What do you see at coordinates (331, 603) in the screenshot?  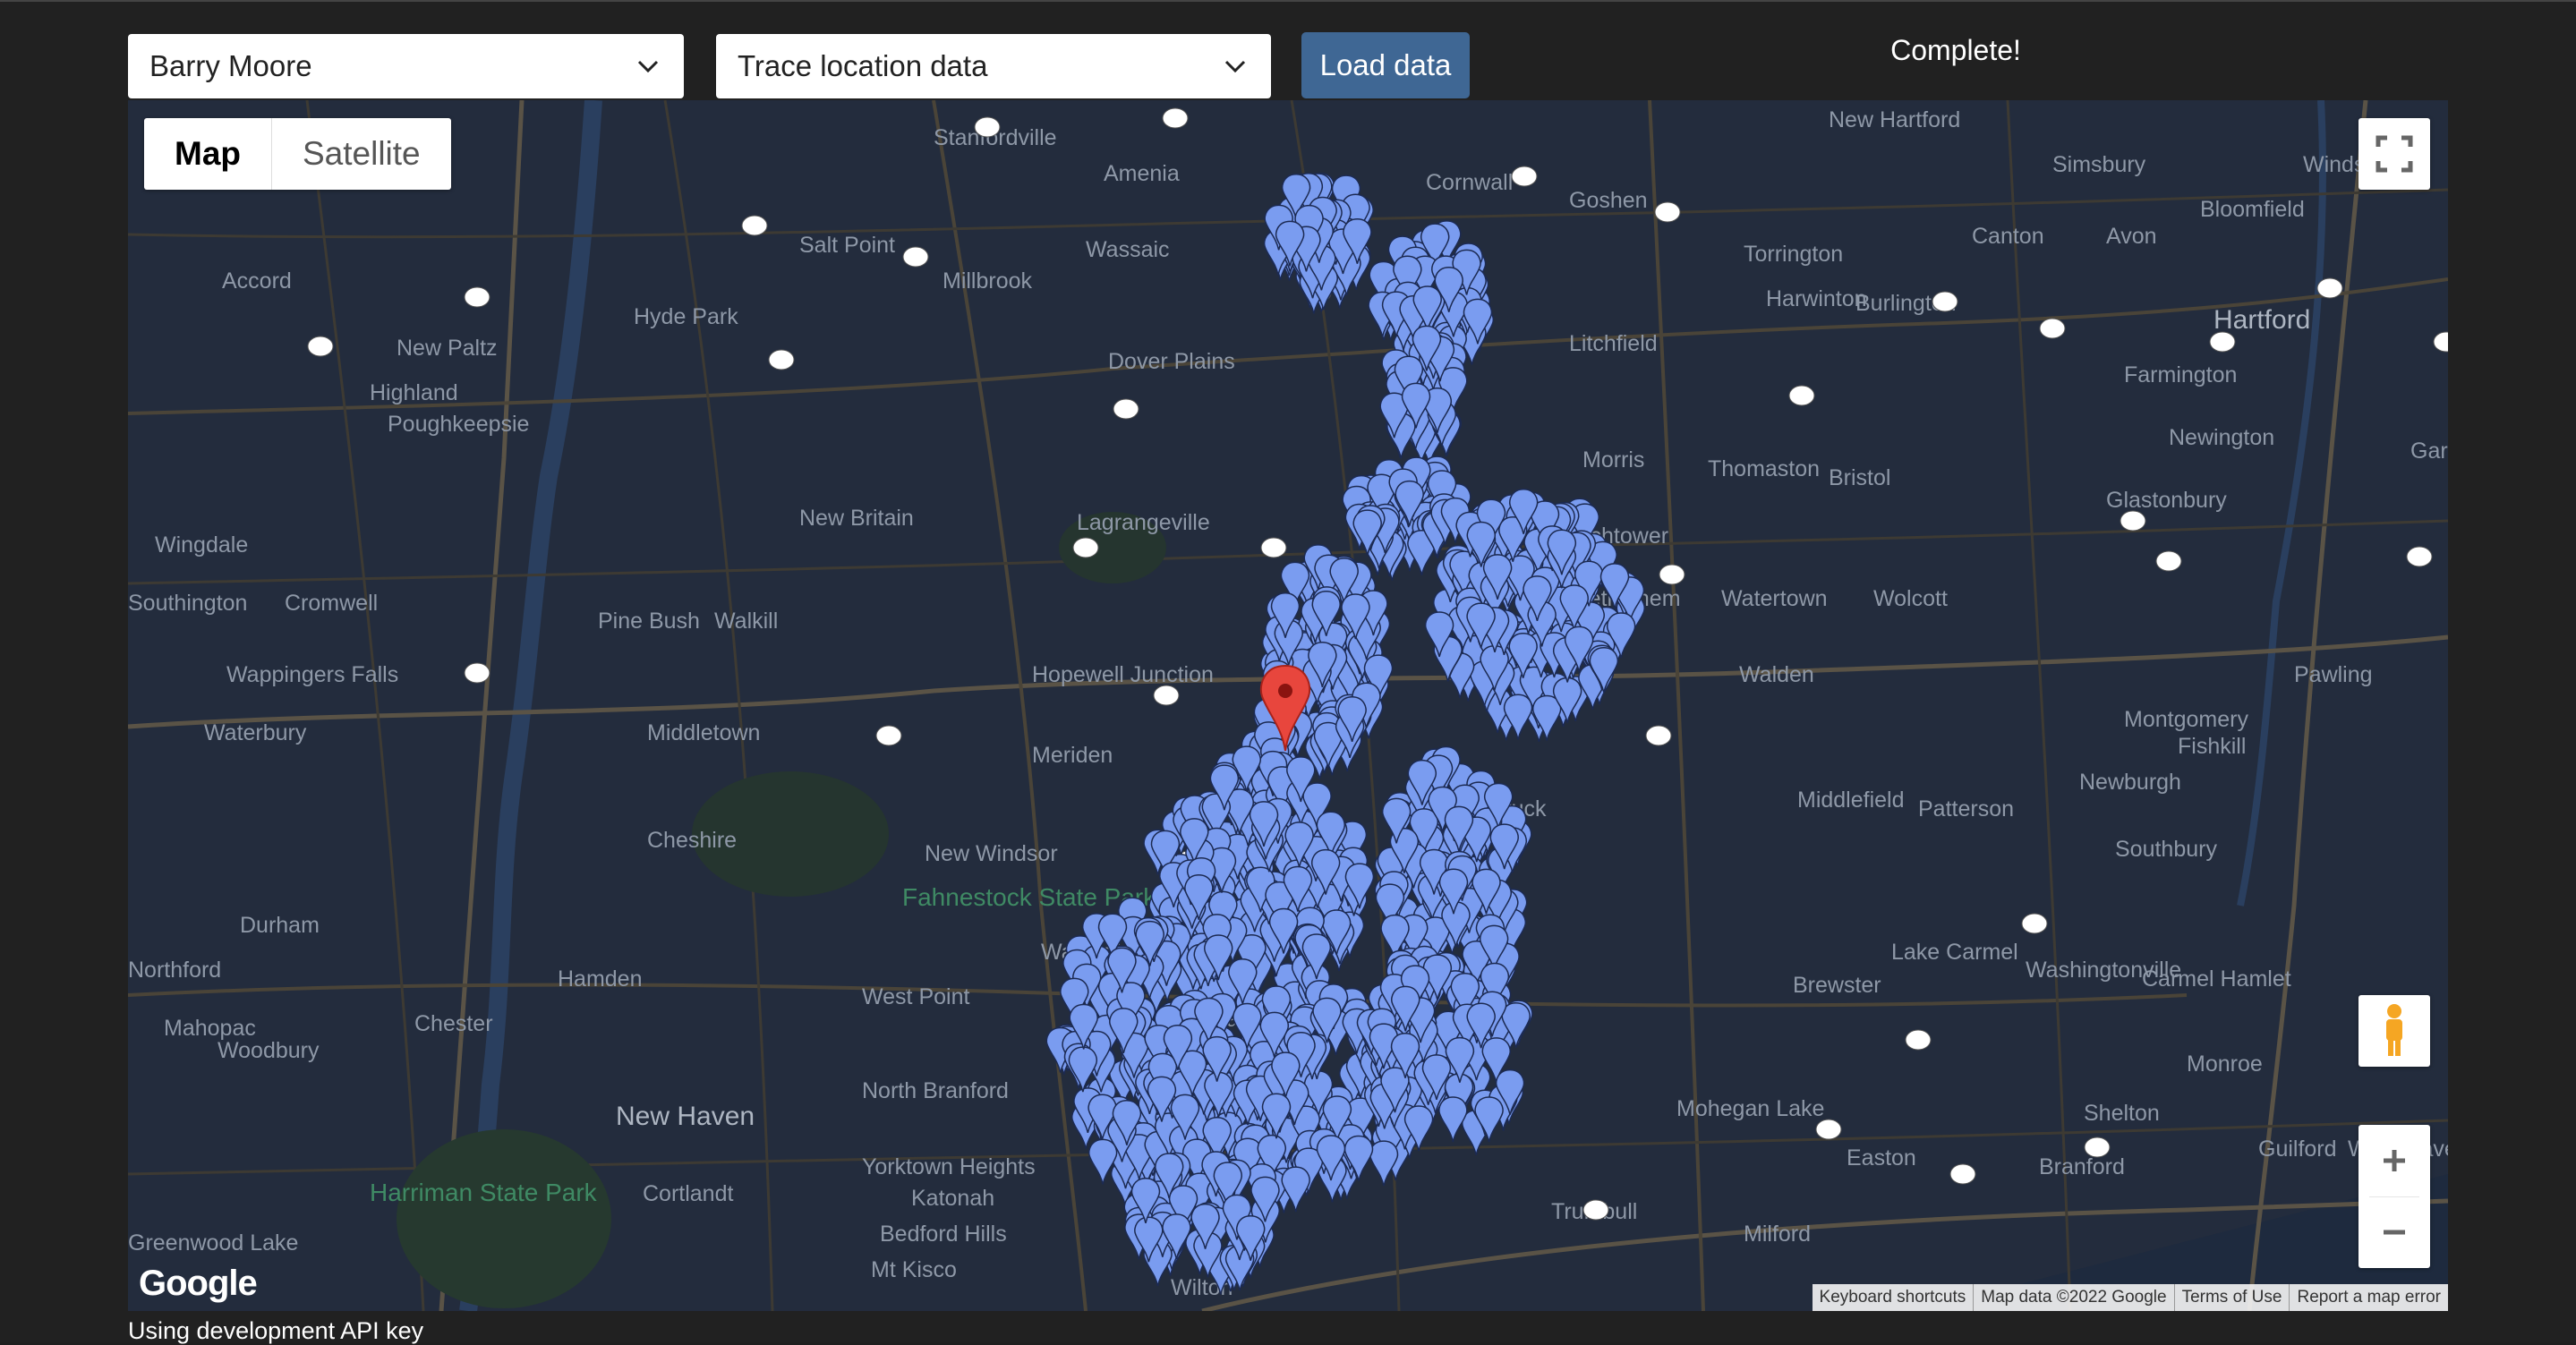 I see `place-label: Cromwell` at bounding box center [331, 603].